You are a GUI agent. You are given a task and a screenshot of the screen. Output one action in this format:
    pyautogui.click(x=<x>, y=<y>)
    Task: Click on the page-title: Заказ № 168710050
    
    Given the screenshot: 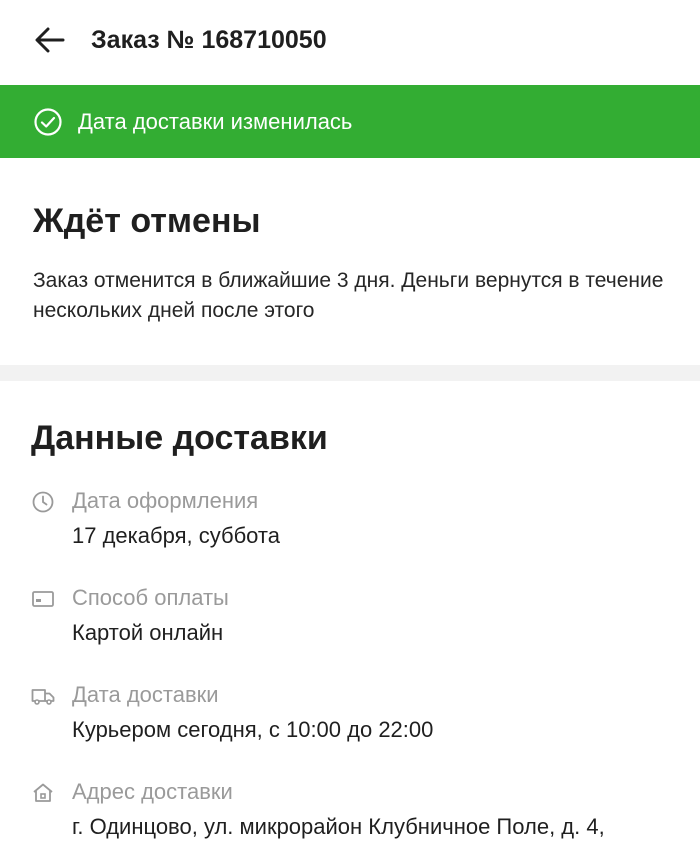 What is the action you would take?
    pyautogui.click(x=209, y=40)
    